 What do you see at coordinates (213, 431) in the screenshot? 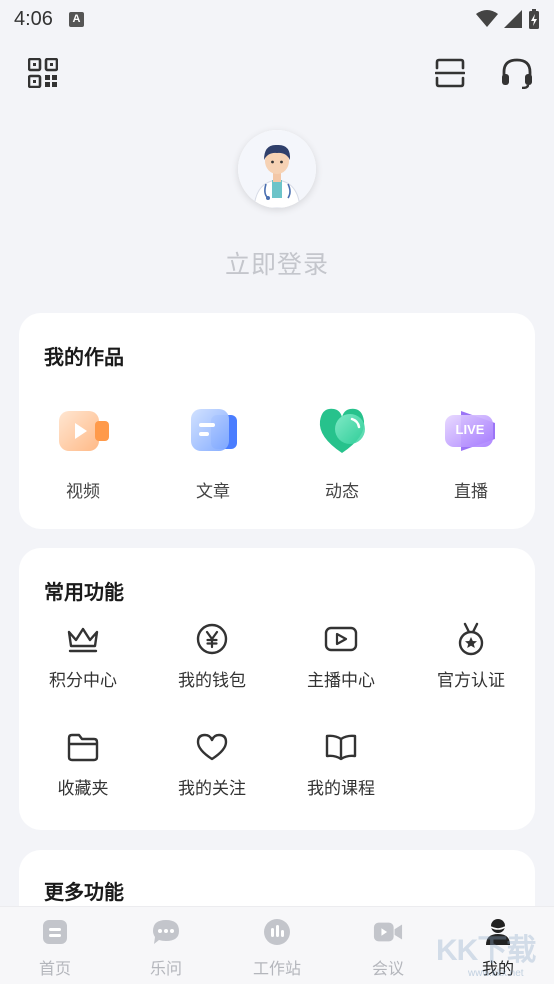
I see `article-icon` at bounding box center [213, 431].